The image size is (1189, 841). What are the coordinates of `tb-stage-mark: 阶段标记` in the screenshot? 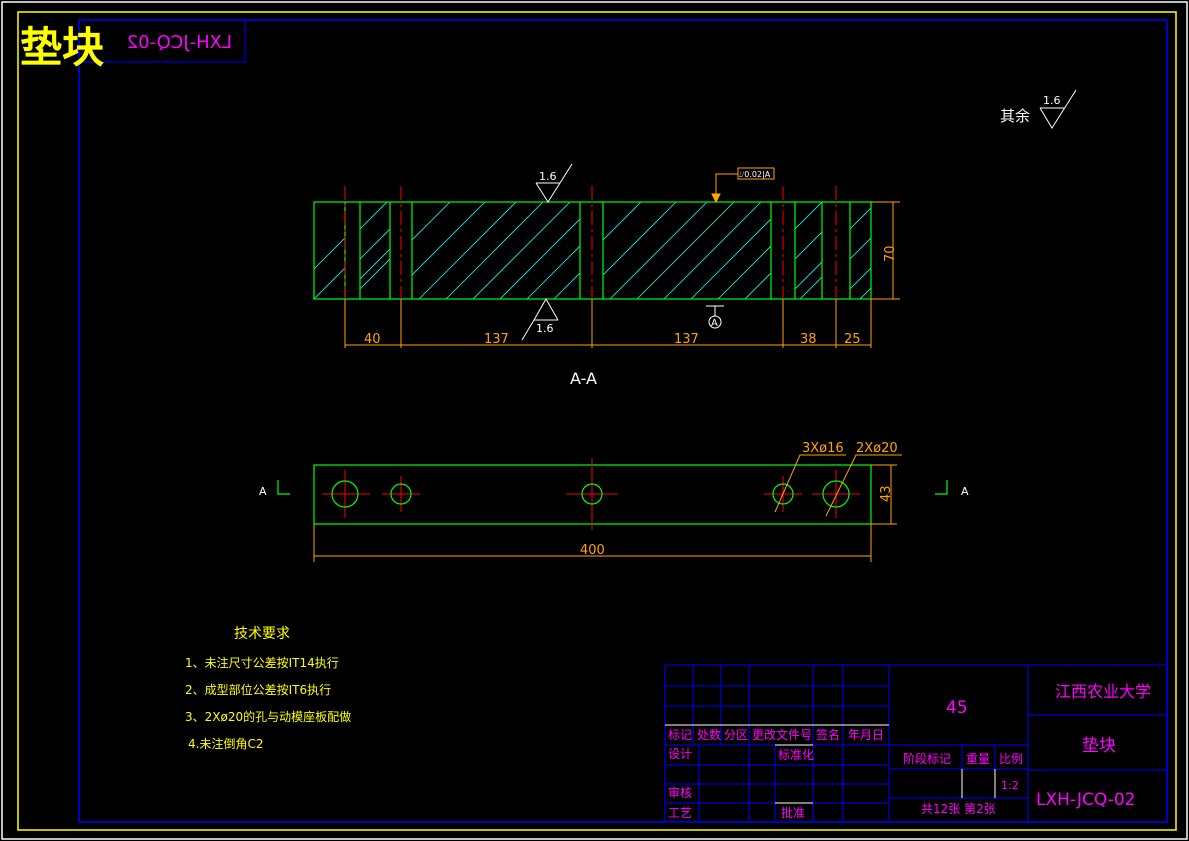 It's located at (927, 758).